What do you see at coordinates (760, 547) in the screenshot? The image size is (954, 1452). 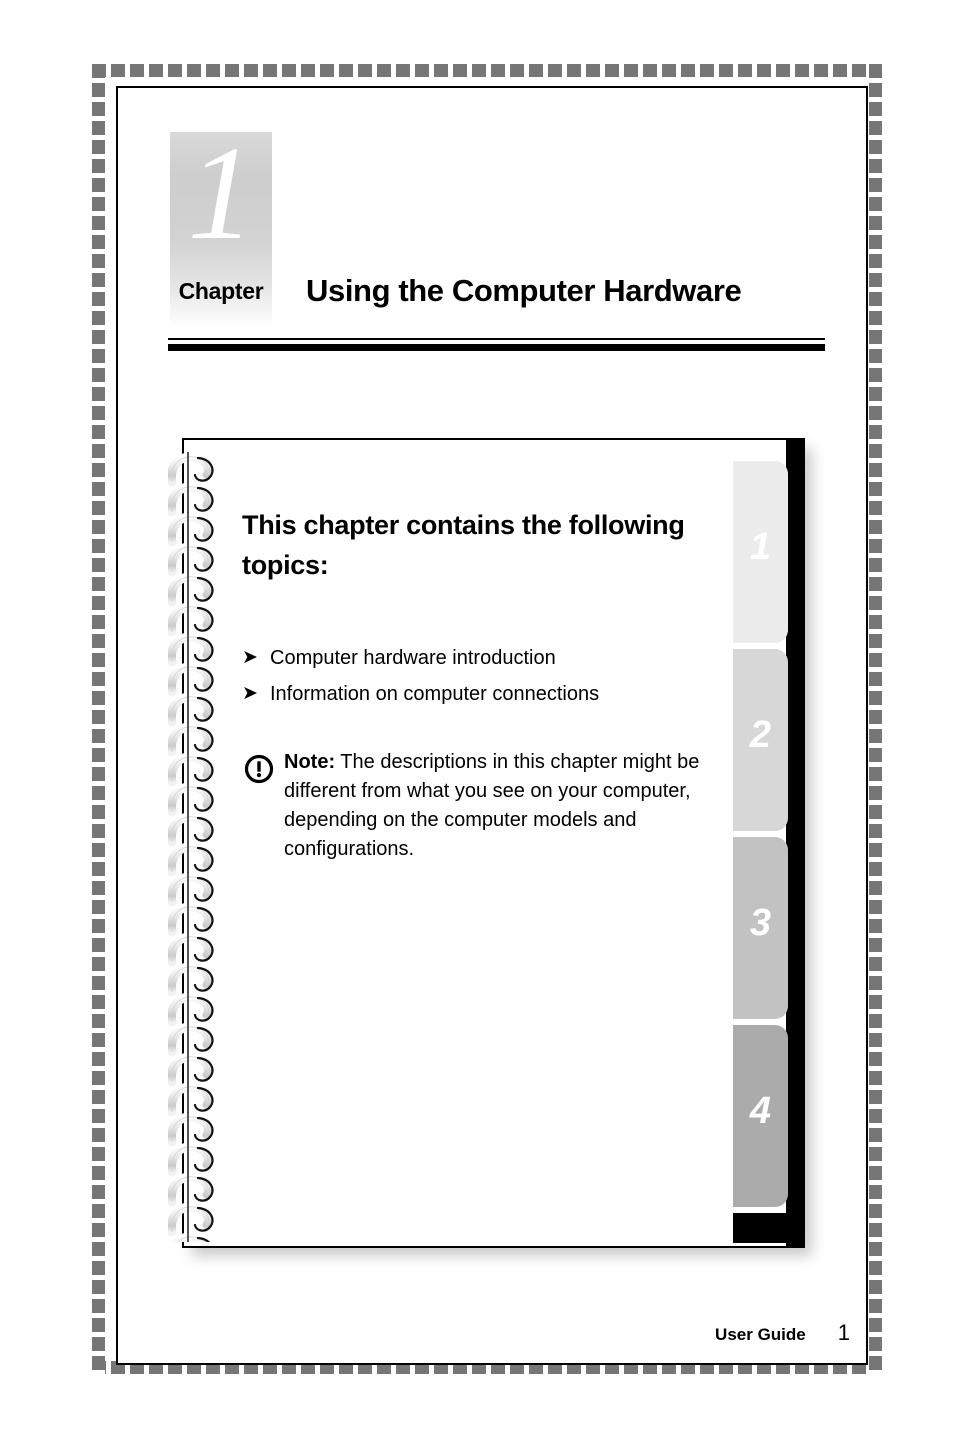 I see `chapter-tab-number: 1` at bounding box center [760, 547].